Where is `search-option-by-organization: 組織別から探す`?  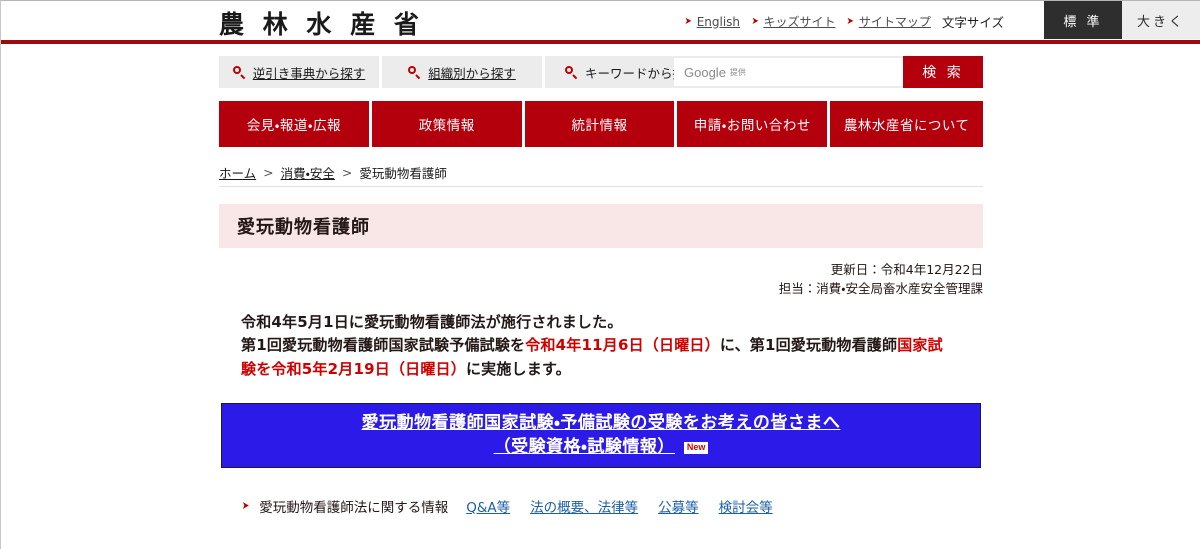 search-option-by-organization: 組織別から探す is located at coordinates (462, 72).